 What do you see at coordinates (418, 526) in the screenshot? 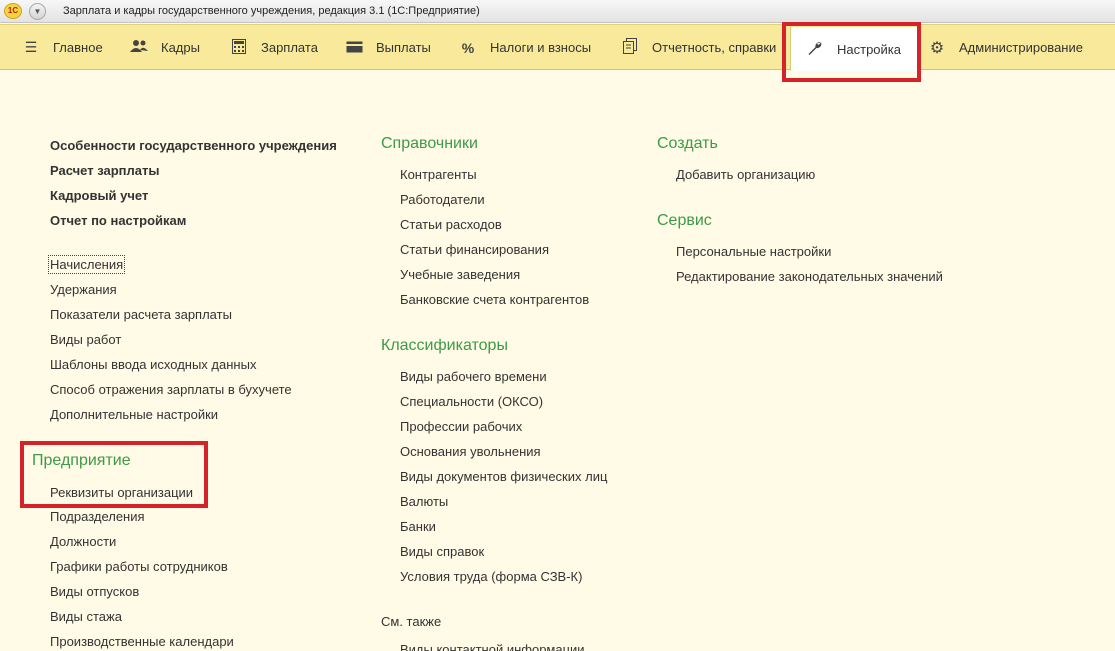
I see `link-banks: Банки` at bounding box center [418, 526].